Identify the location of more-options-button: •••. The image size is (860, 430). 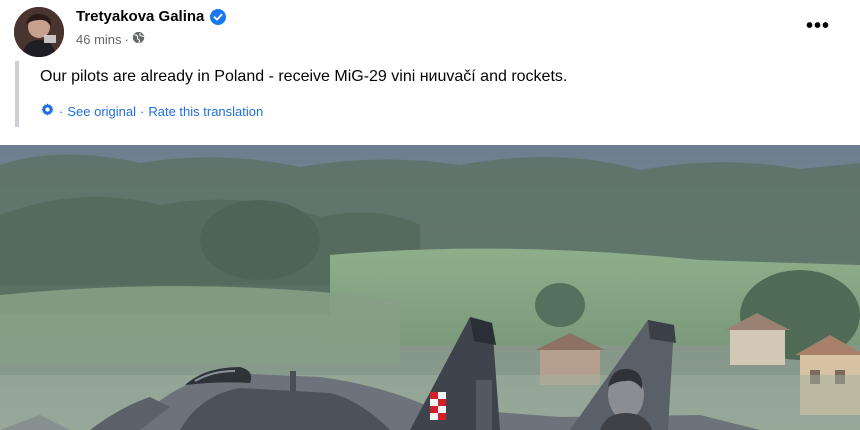
(818, 26).